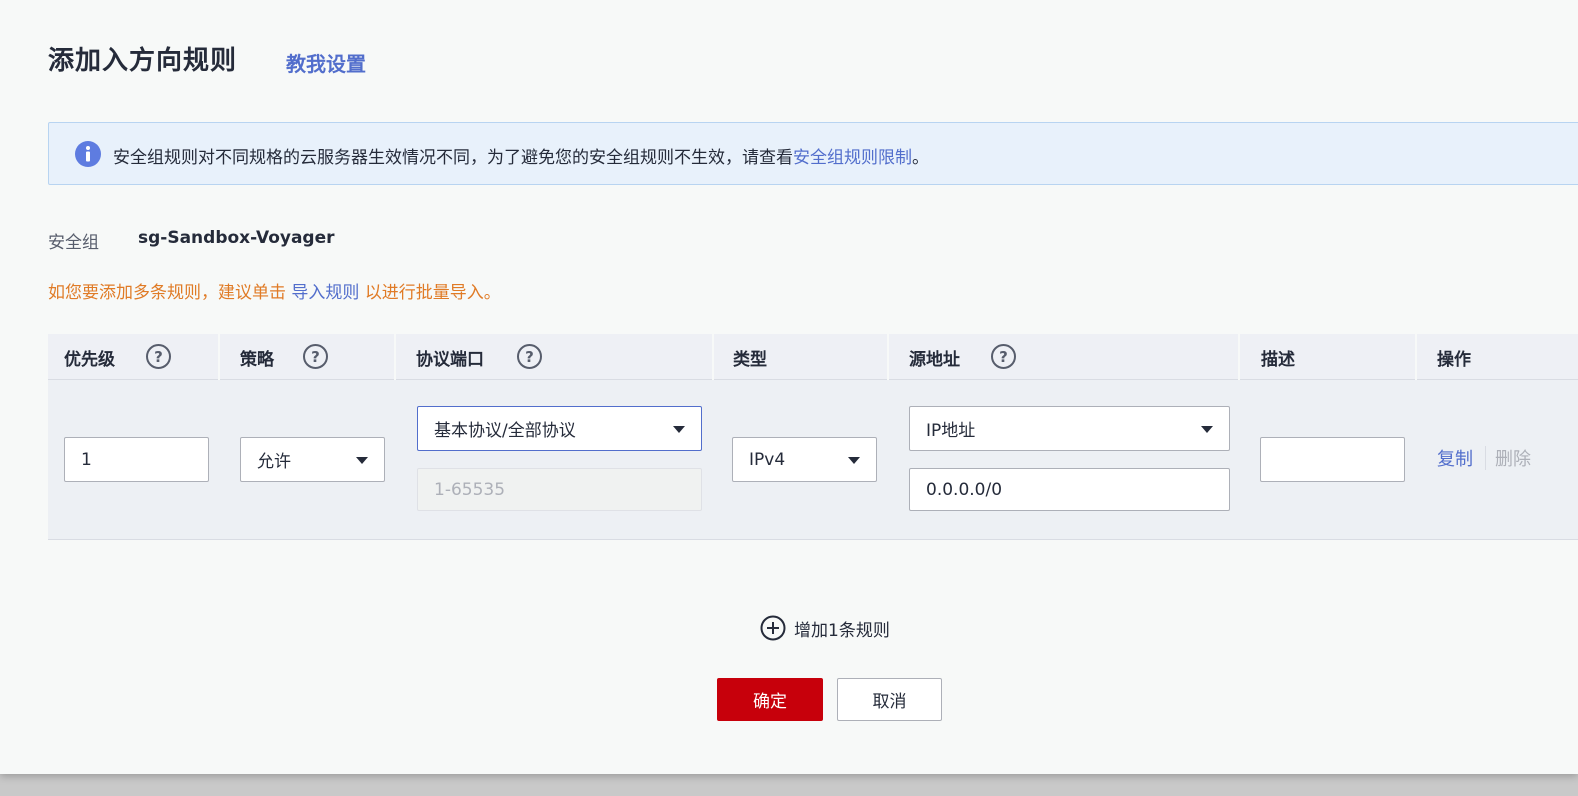  I want to click on add-rule-button: 增加1条规则, so click(825, 628).